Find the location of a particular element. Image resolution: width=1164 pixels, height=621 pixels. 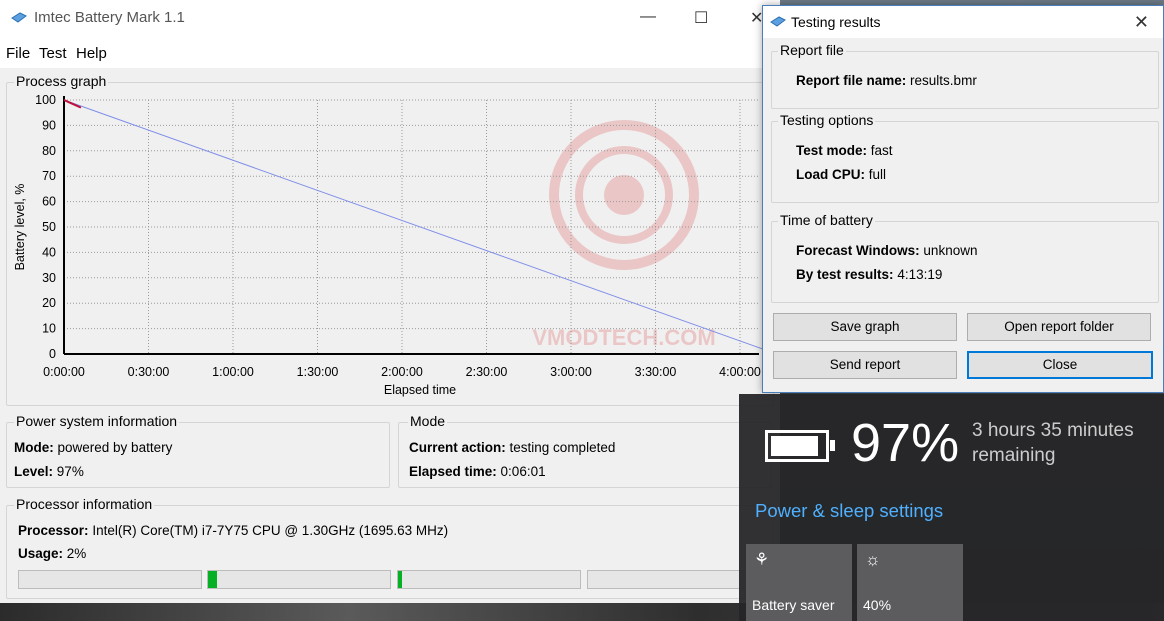

battery-saver-label: Battery saver is located at coordinates (793, 605).